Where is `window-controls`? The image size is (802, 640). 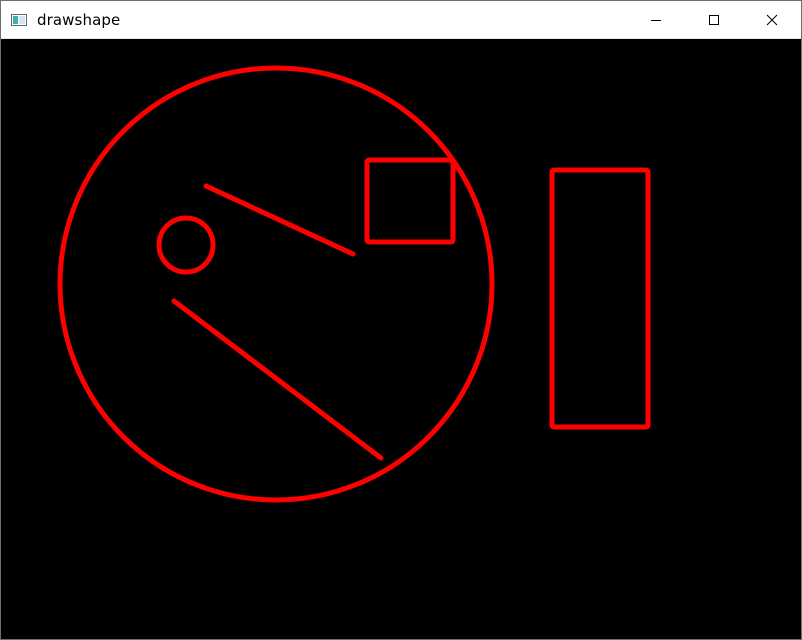
window-controls is located at coordinates (714, 20).